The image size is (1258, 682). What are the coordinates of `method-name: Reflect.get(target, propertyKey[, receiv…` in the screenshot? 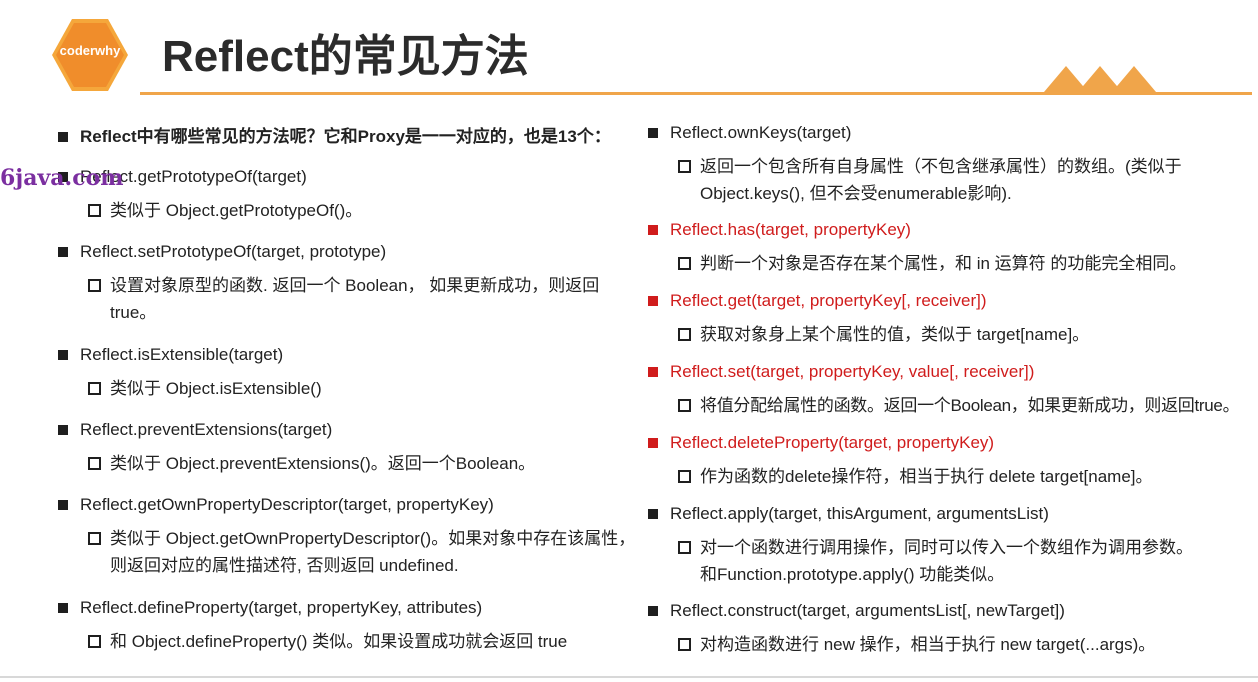 It's located at (948, 301).